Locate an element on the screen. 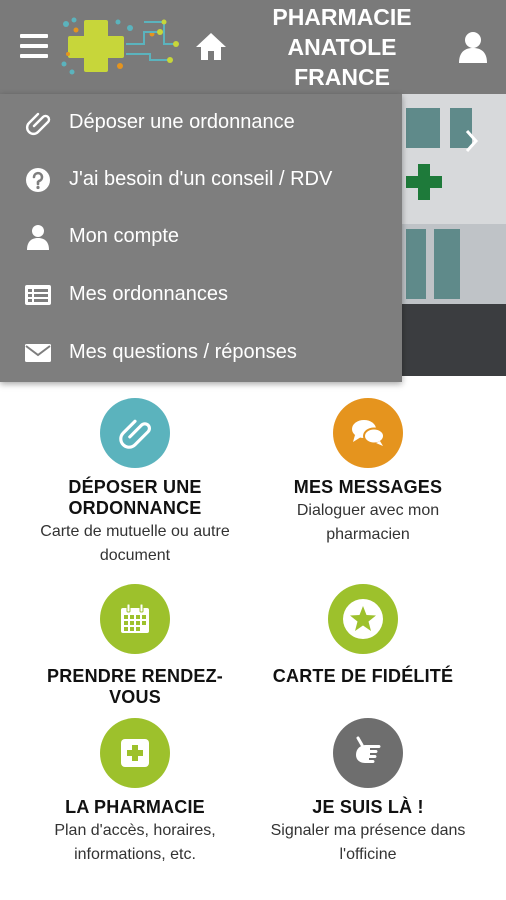 The height and width of the screenshot is (900, 506). plus-square-icon is located at coordinates (135, 753).